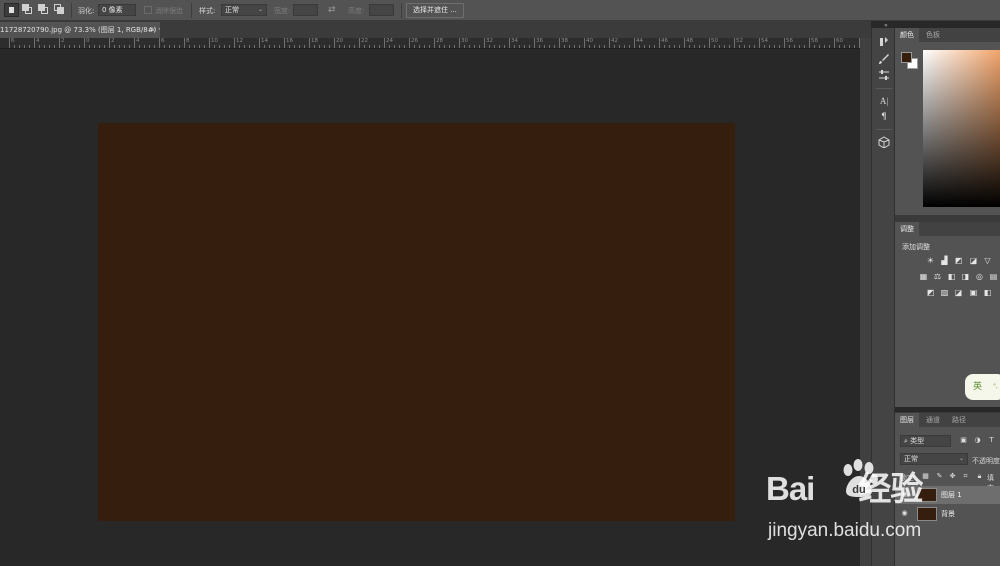 This screenshot has height=566, width=1000. Describe the element at coordinates (714, 41) in the screenshot. I see `ruler-tick-label: 50` at that location.